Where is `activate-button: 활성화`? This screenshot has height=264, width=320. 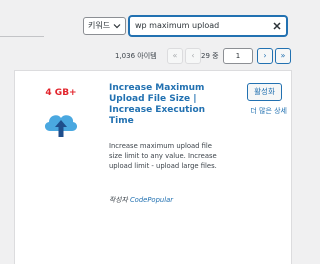 activate-button: 활성화 is located at coordinates (264, 92).